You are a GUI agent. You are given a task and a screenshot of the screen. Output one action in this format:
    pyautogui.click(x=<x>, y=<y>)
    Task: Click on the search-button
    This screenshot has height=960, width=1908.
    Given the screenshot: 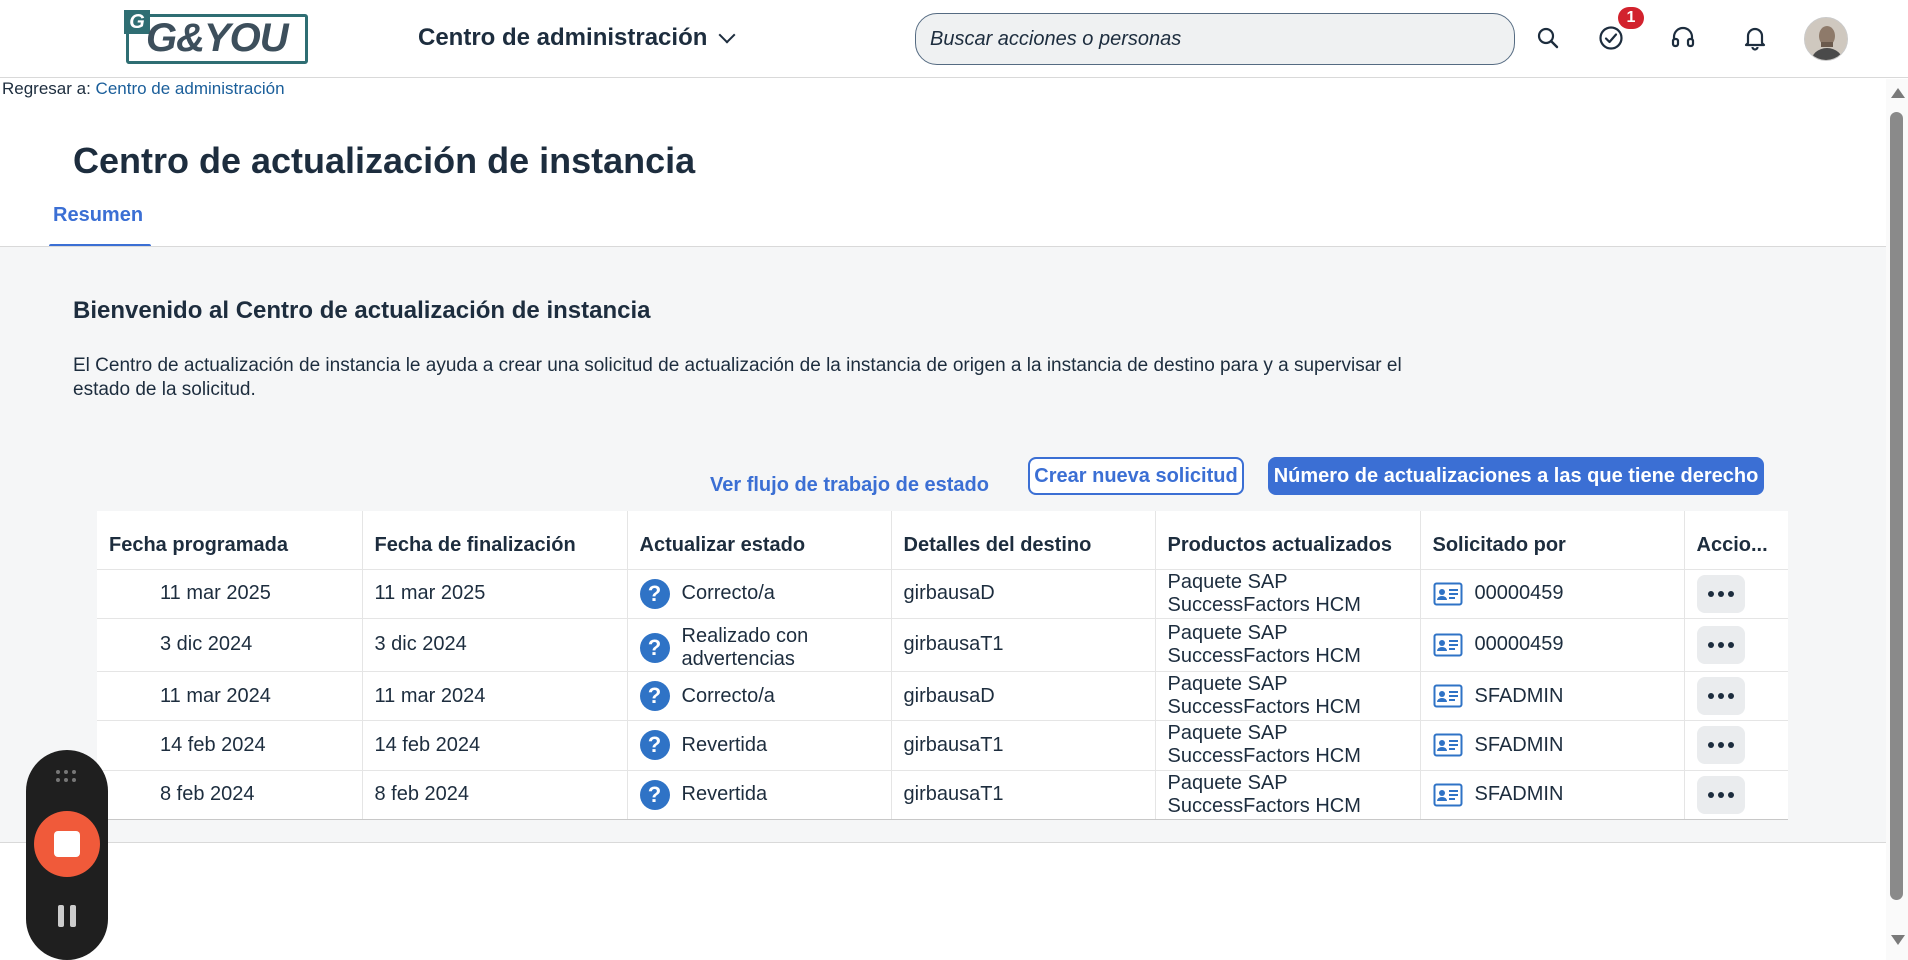 What is the action you would take?
    pyautogui.click(x=1548, y=38)
    